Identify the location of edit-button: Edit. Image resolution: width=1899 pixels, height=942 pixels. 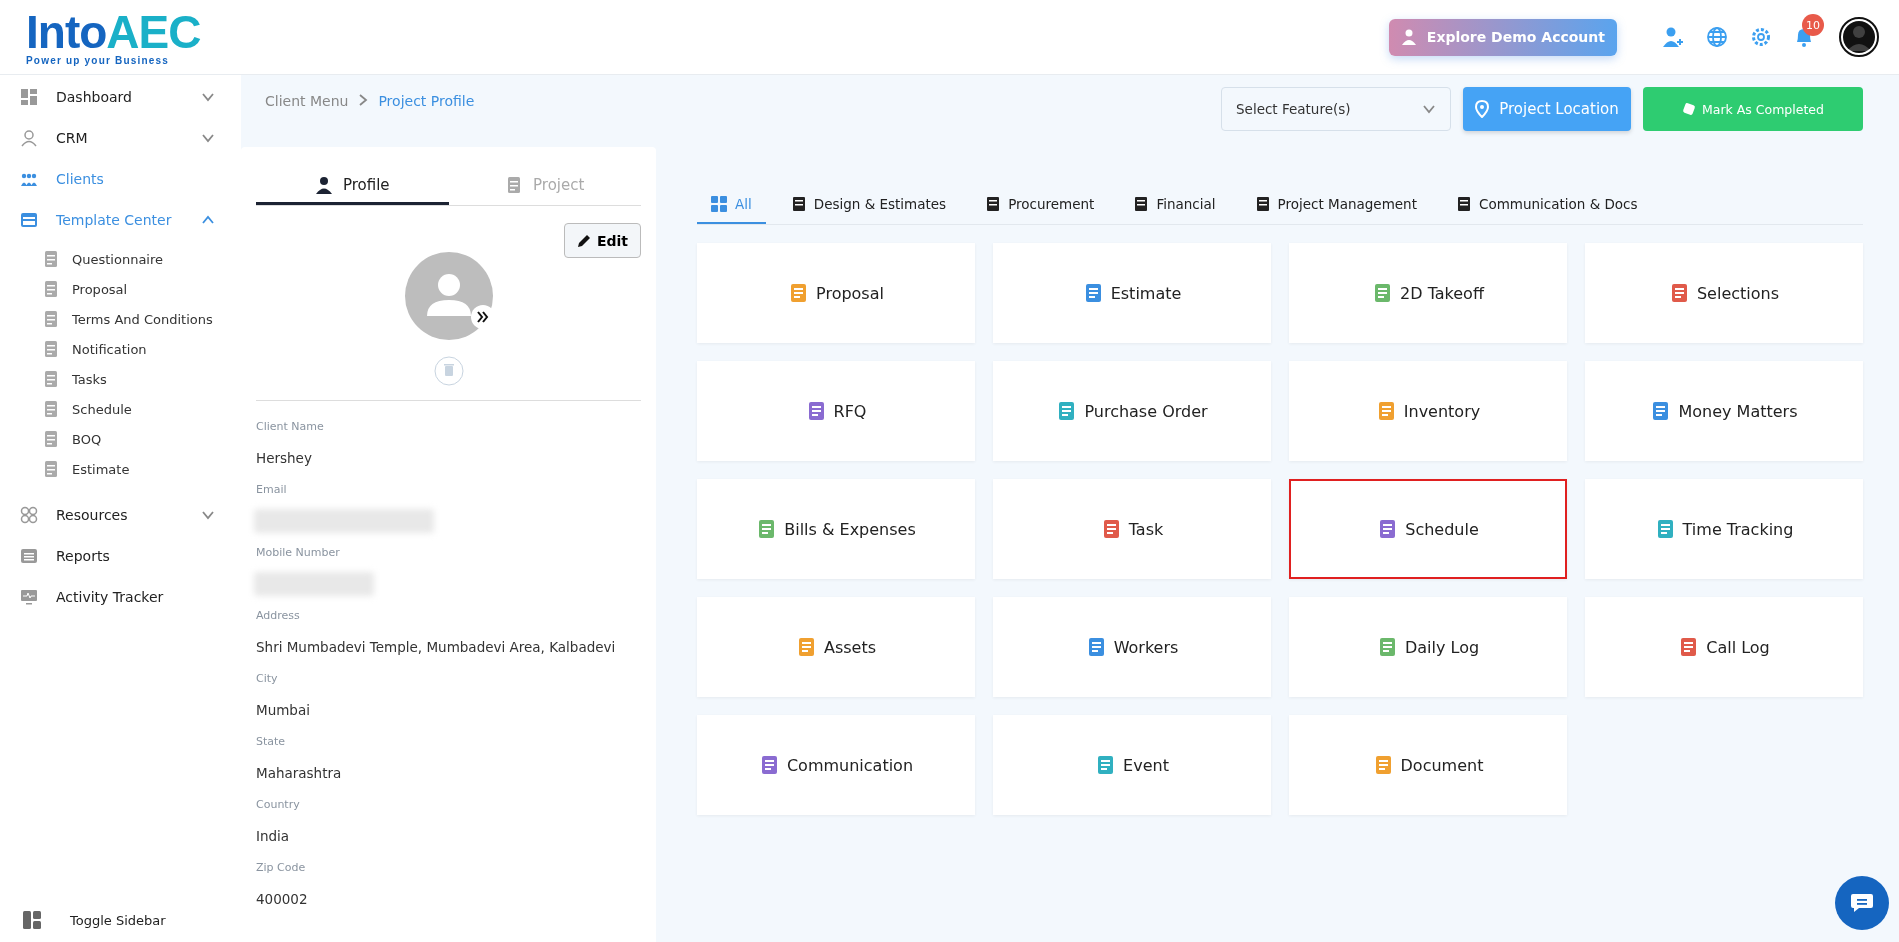
(602, 240).